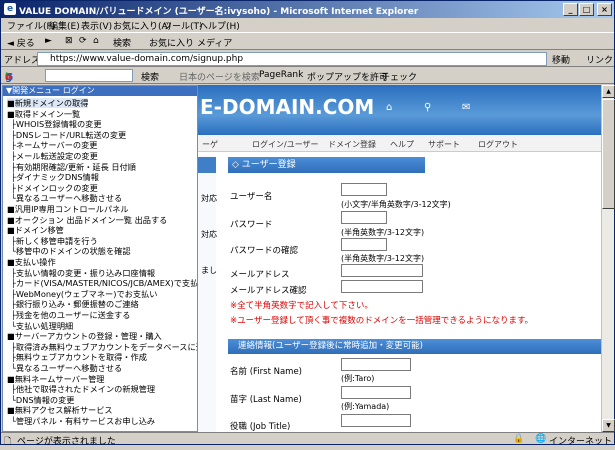  Describe the element at coordinates (599, 59) in the screenshot. I see `links-button: リンク` at that location.